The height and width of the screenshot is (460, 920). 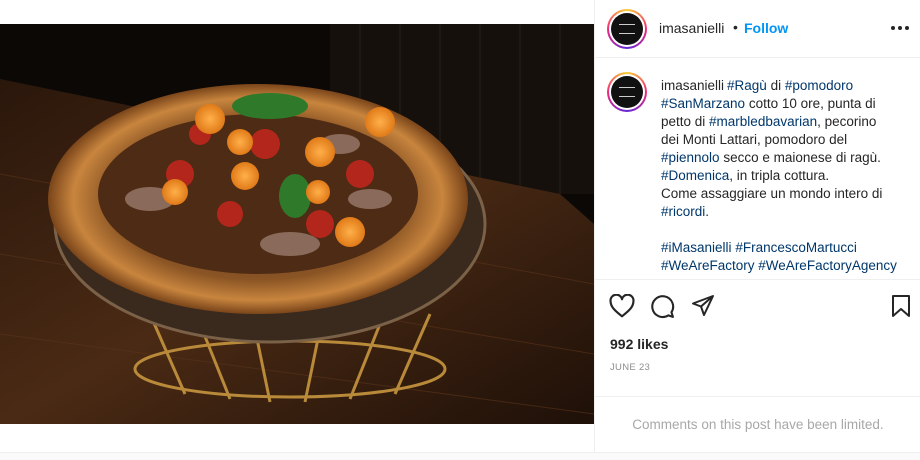 What do you see at coordinates (662, 306) in the screenshot?
I see `comment-icon` at bounding box center [662, 306].